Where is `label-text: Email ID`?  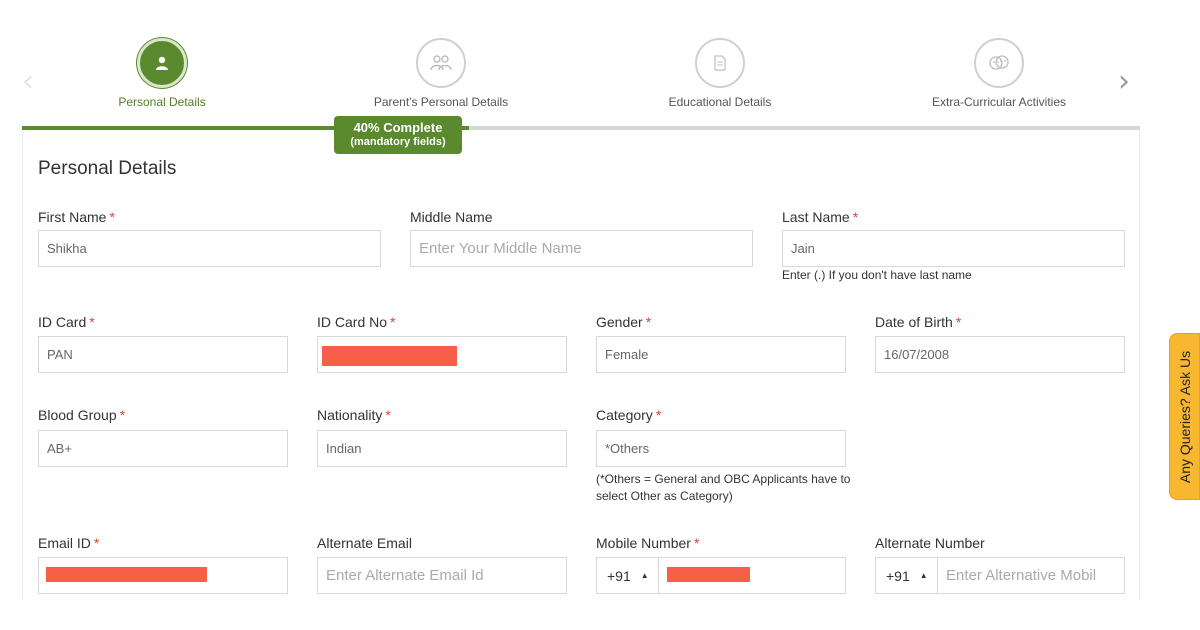
label-text: Email ID is located at coordinates (64, 543).